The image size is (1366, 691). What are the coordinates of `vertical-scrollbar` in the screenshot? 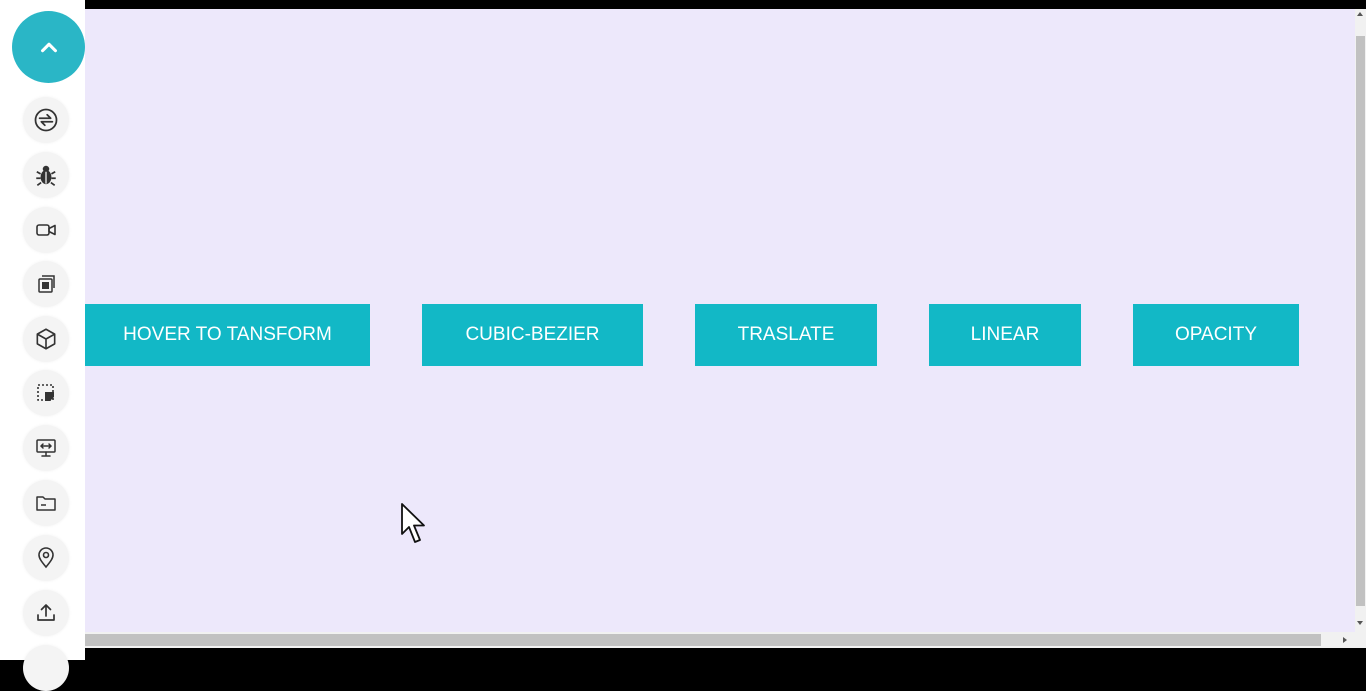 It's located at (1360, 320).